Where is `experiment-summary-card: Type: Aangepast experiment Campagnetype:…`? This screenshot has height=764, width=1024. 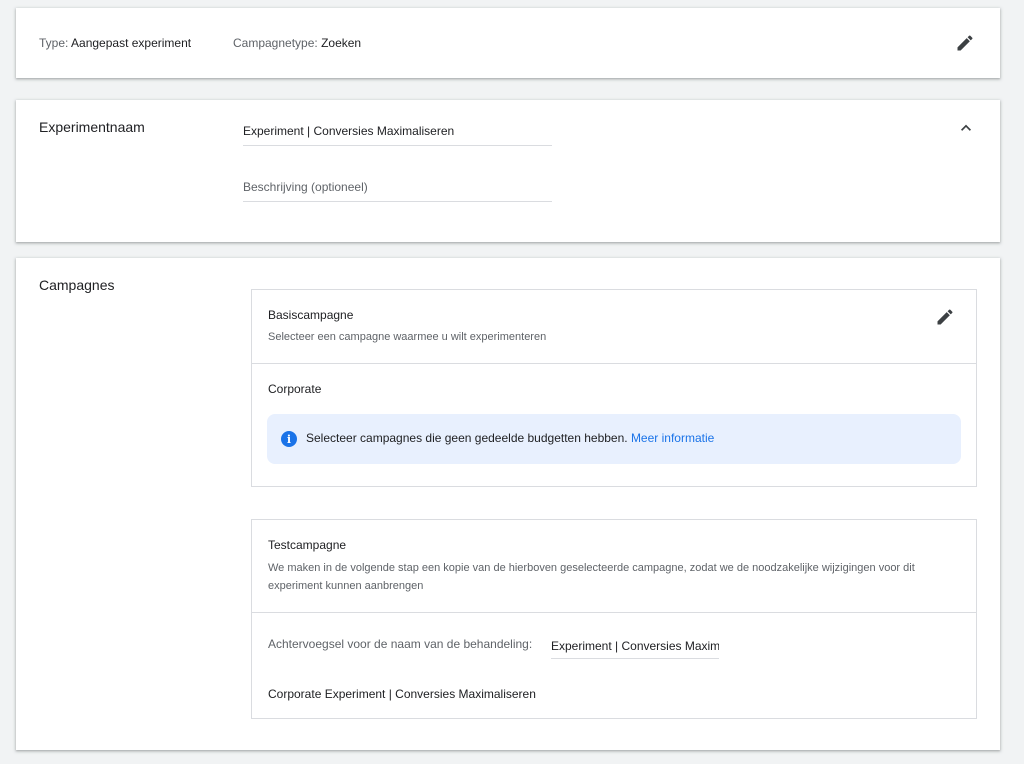
experiment-summary-card: Type: Aangepast experiment Campagnetype:… is located at coordinates (508, 43).